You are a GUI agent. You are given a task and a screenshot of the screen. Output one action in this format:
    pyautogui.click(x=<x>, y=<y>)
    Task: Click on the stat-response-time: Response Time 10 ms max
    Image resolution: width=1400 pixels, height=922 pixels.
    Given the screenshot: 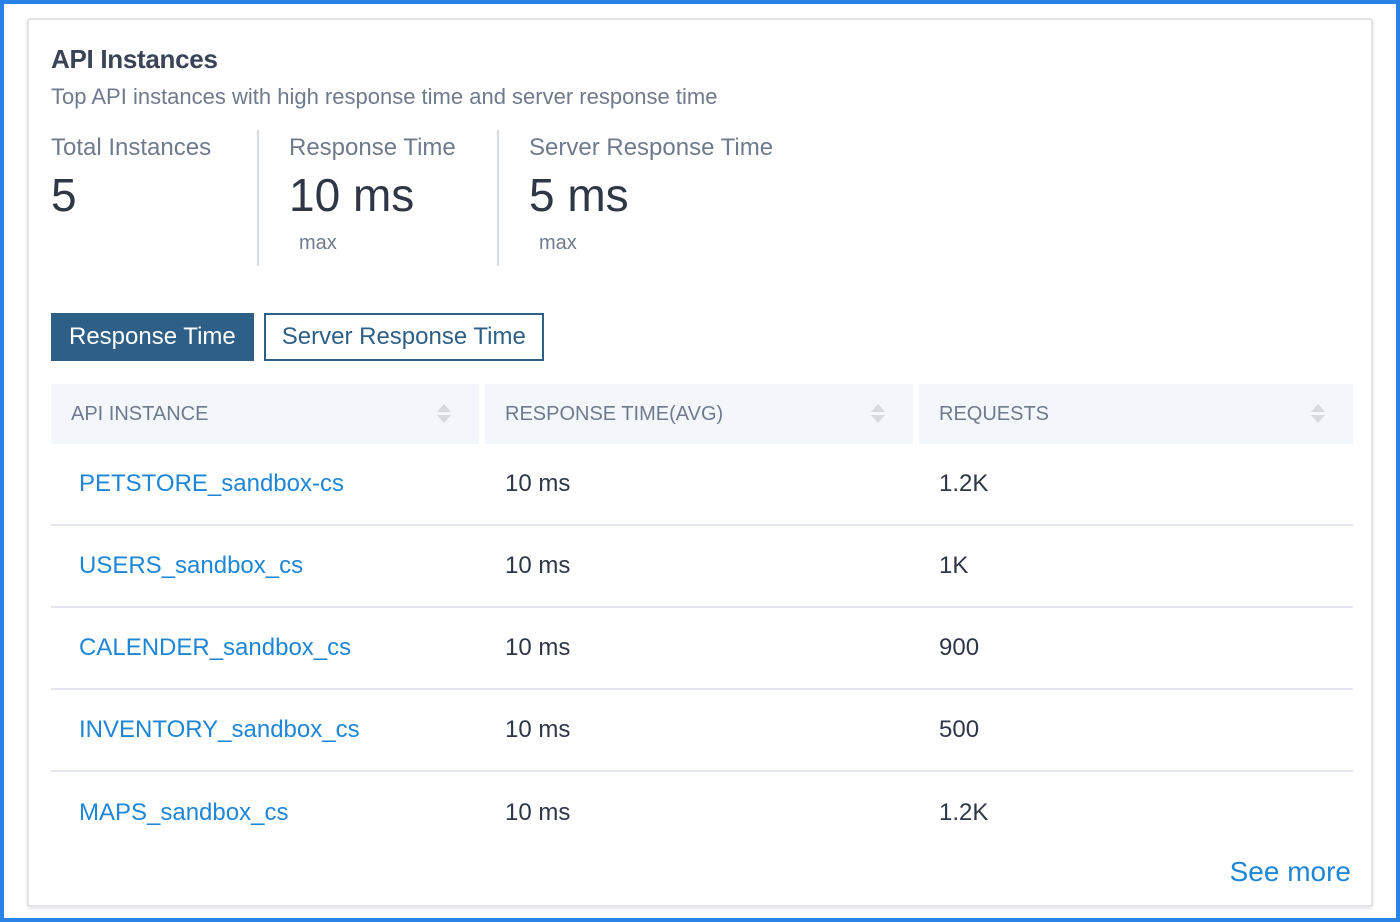 What is the action you would take?
    pyautogui.click(x=377, y=198)
    